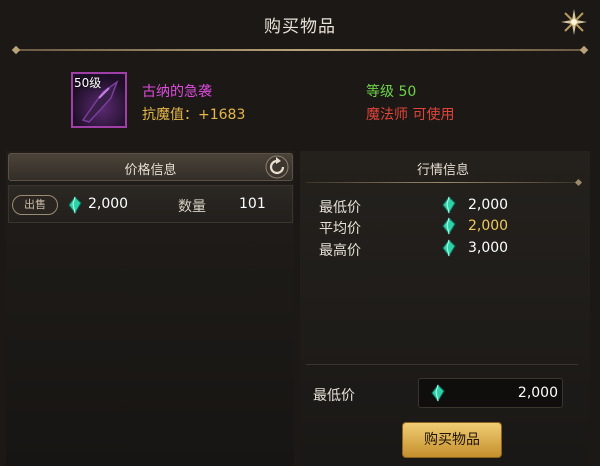 This screenshot has height=466, width=600. What do you see at coordinates (192, 207) in the screenshot?
I see `quantity-label: 数量` at bounding box center [192, 207].